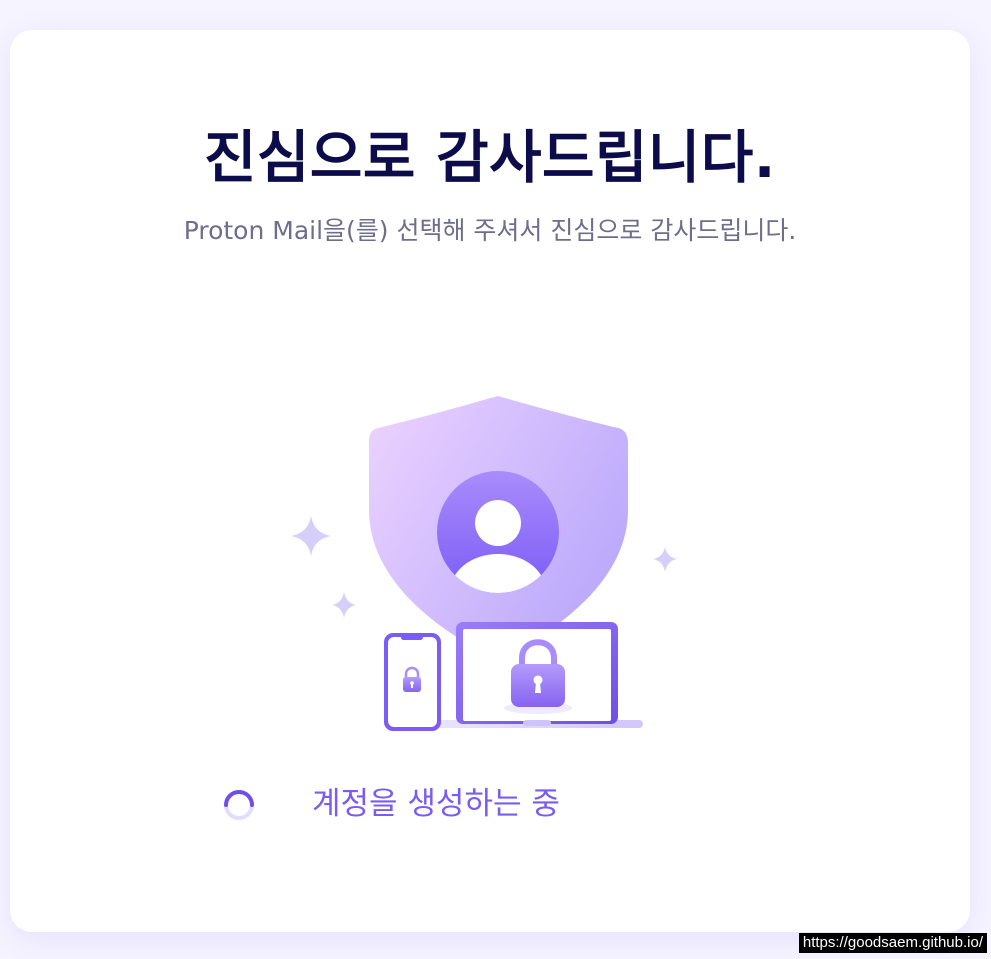  What do you see at coordinates (412, 682) in the screenshot?
I see `smartphone-icon` at bounding box center [412, 682].